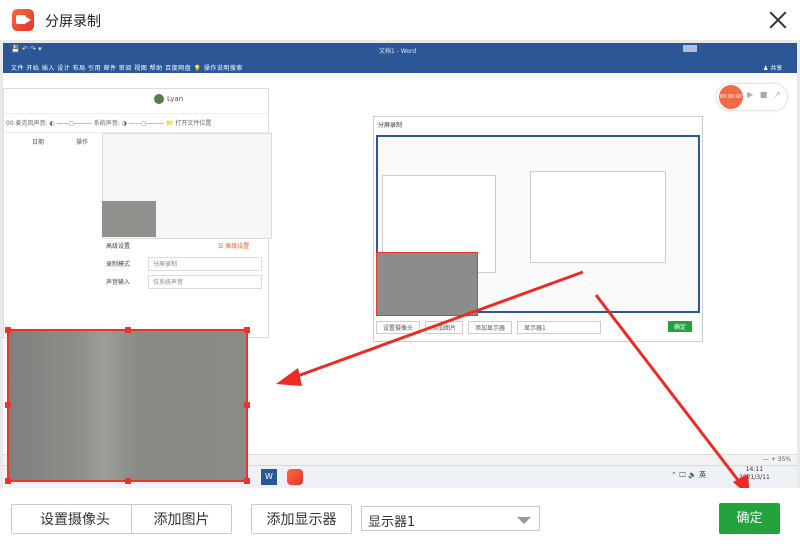  Describe the element at coordinates (295, 477) in the screenshot. I see `recorder-taskbar-icon` at that location.